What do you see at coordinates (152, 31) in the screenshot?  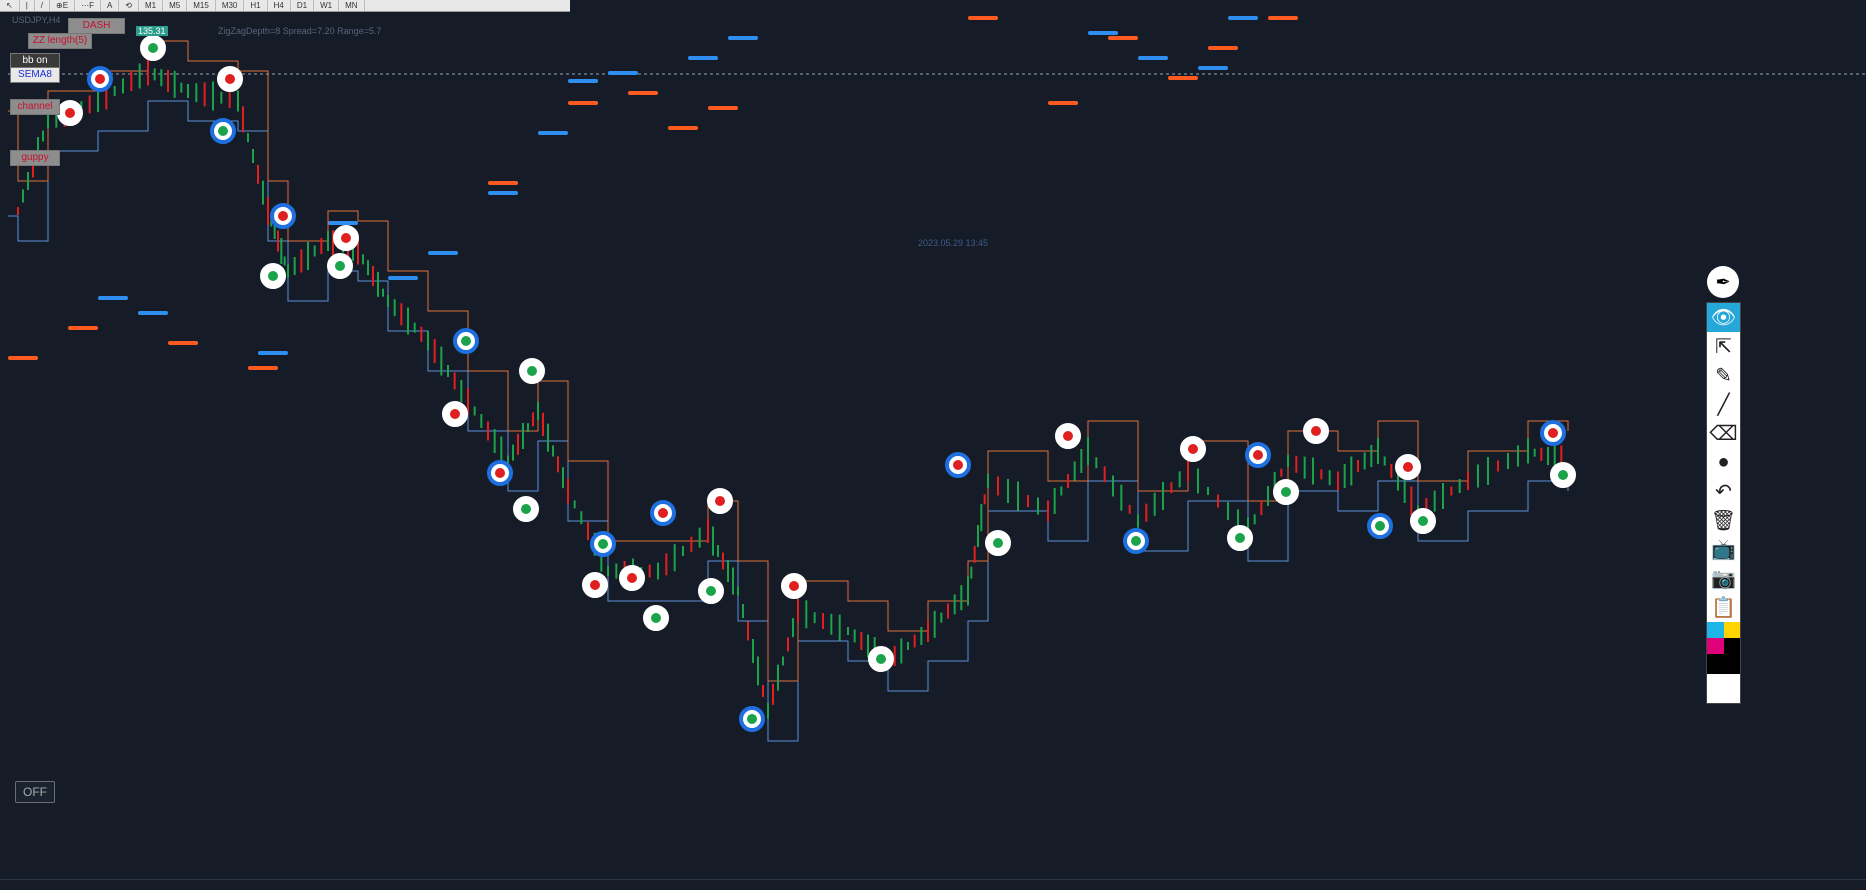 I see `price-badge: 135.31` at bounding box center [152, 31].